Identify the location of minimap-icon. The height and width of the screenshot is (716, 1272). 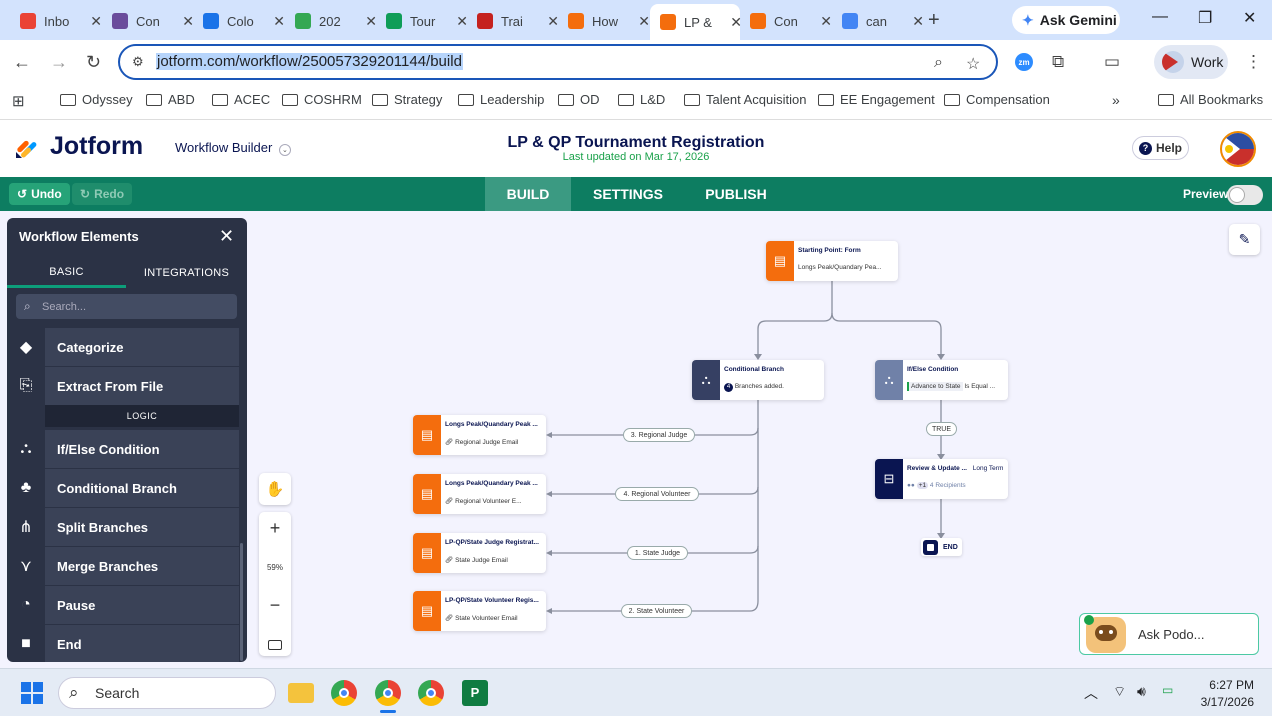
(275, 644).